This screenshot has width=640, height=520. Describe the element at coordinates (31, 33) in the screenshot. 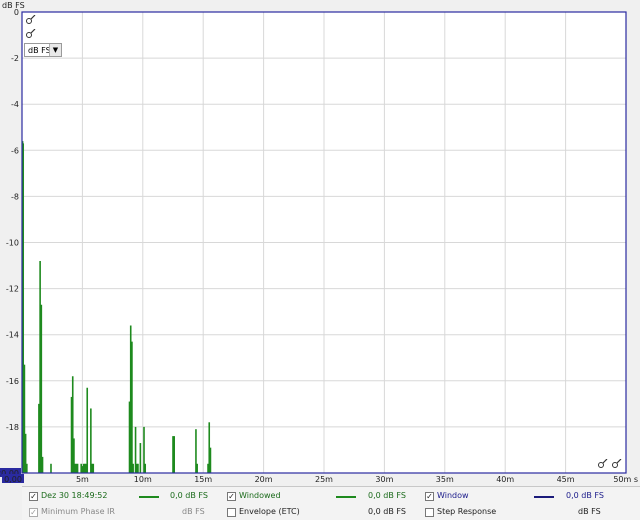

I see `zoom-out-icon` at that location.